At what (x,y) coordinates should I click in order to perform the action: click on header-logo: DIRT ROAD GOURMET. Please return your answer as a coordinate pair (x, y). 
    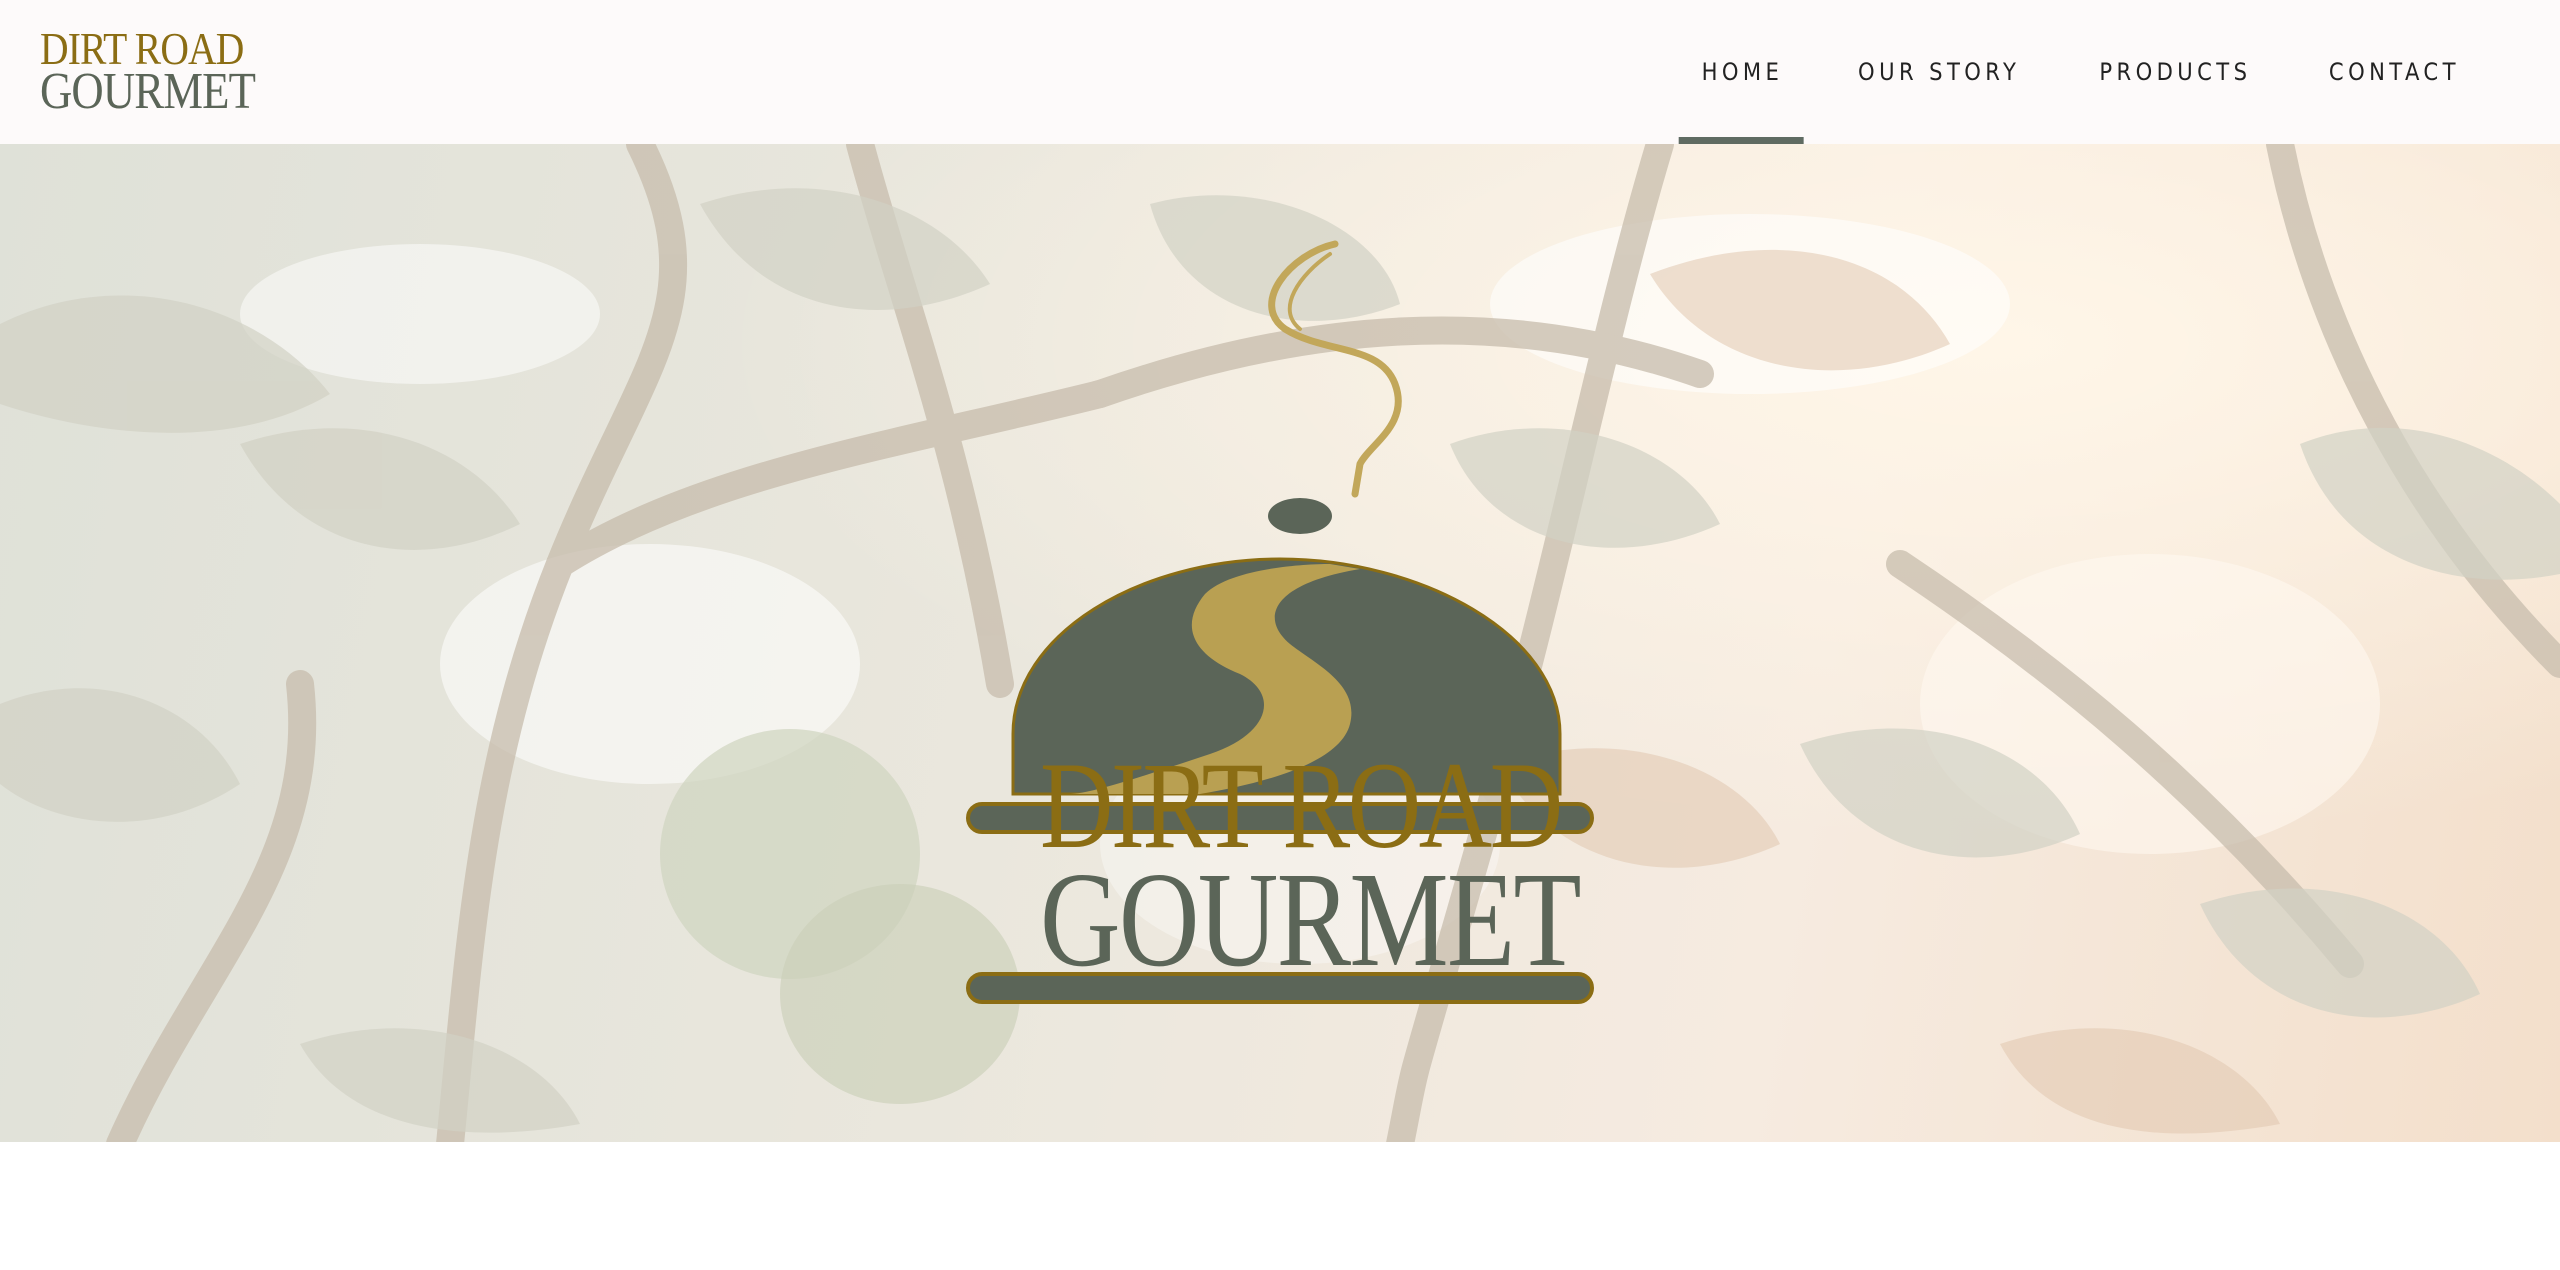
    Looking at the image, I should click on (165, 72).